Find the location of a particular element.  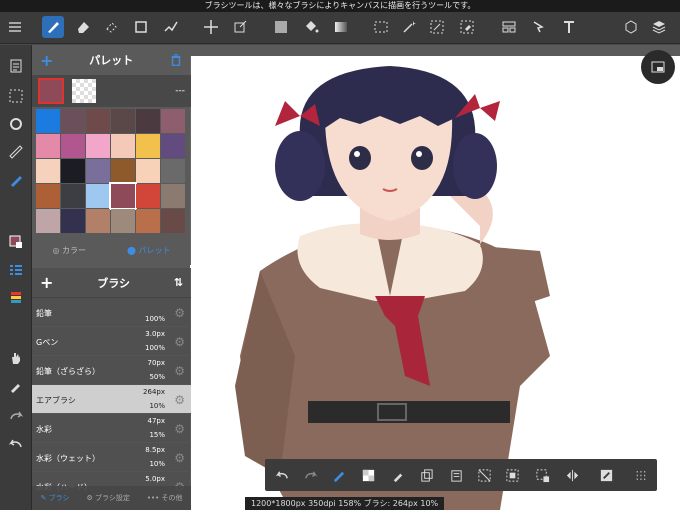

eyedropper-button-icon is located at coordinates (398, 475).